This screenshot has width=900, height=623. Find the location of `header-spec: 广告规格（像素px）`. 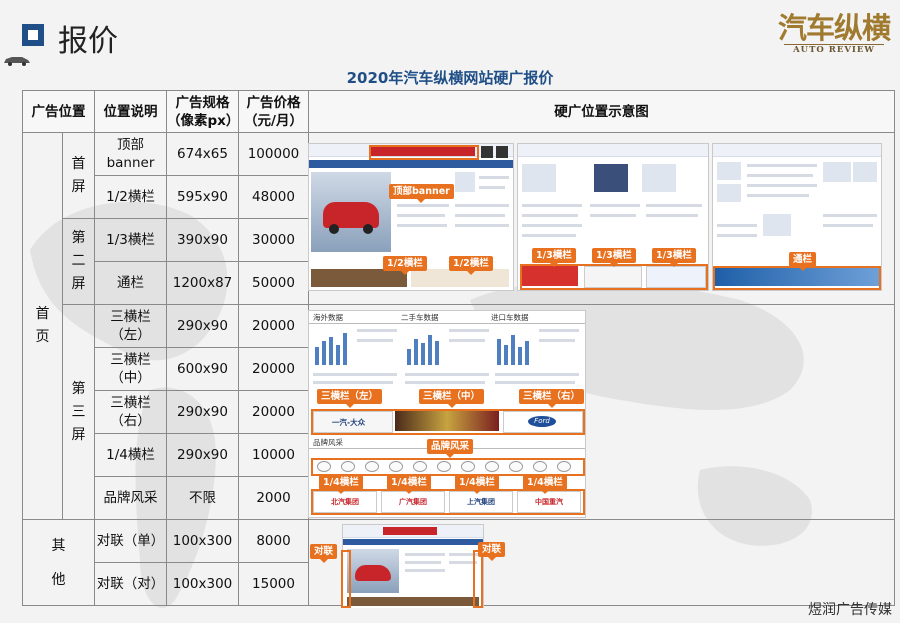

header-spec: 广告规格（像素px） is located at coordinates (202, 111).